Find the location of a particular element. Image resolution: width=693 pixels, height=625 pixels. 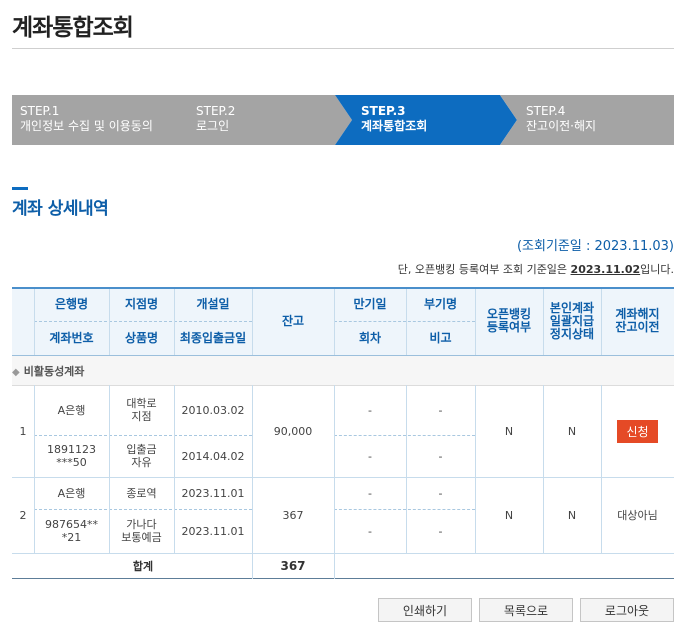

row-2-account-no: 987654** *21 is located at coordinates (71, 531).